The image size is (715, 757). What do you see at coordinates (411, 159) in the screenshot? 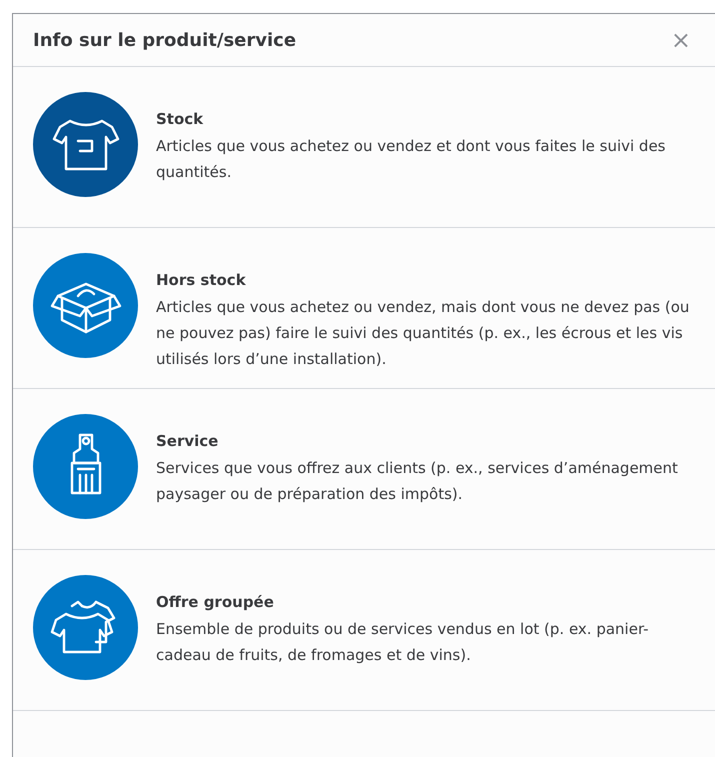
I see `option-description: Articles que vous achetez ou vendez et dont vous faites le suivi des quantités.` at bounding box center [411, 159].